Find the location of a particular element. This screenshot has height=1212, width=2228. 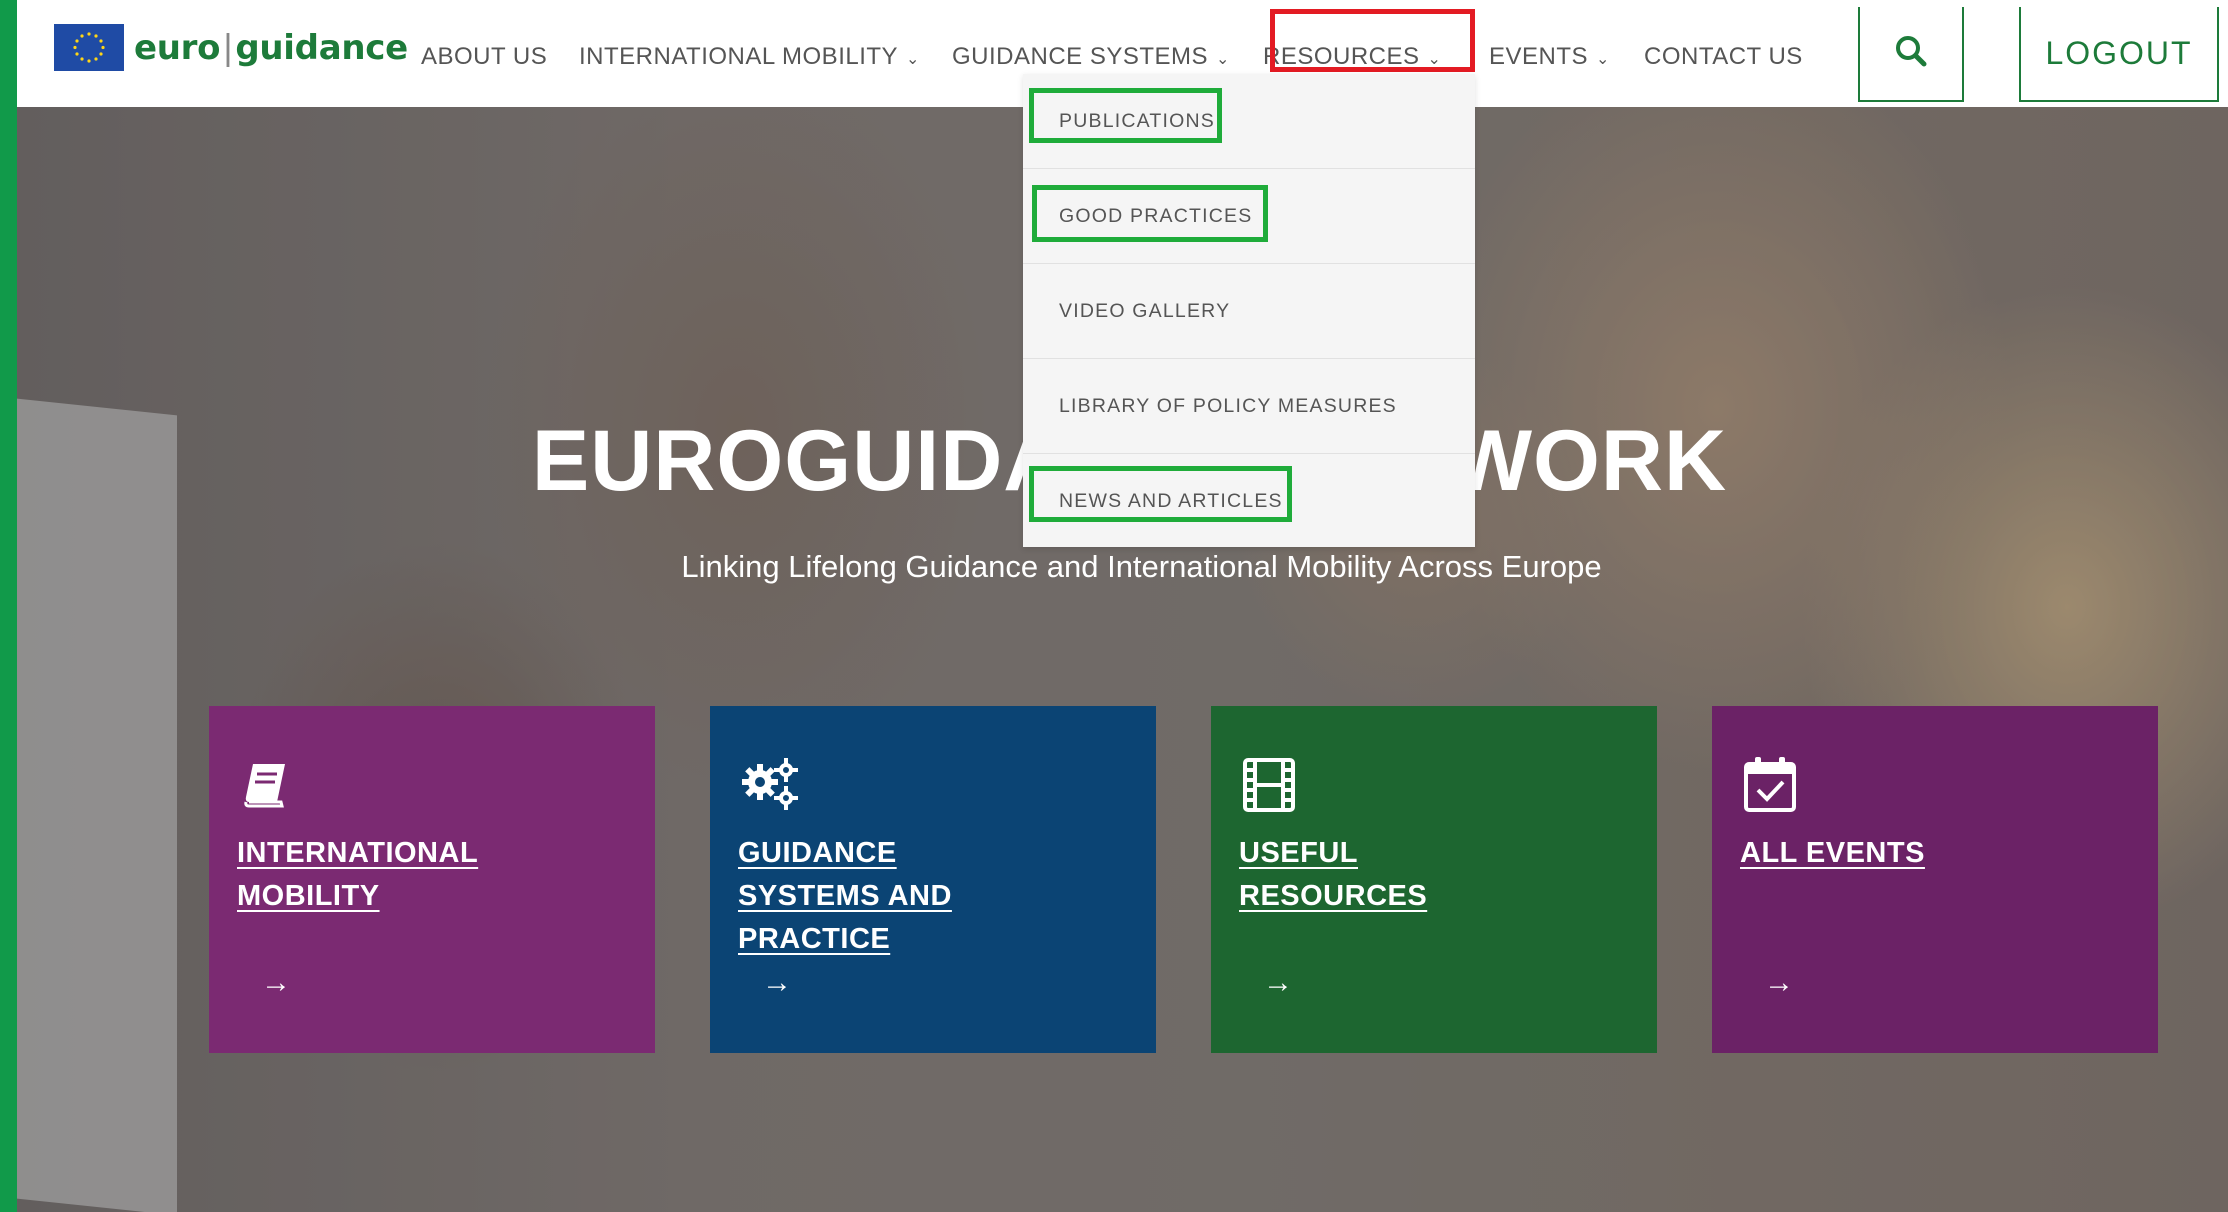

menu-item-library-of-policy-measures: LIBRARY OF POLICY MEASURES is located at coordinates (1249, 406).